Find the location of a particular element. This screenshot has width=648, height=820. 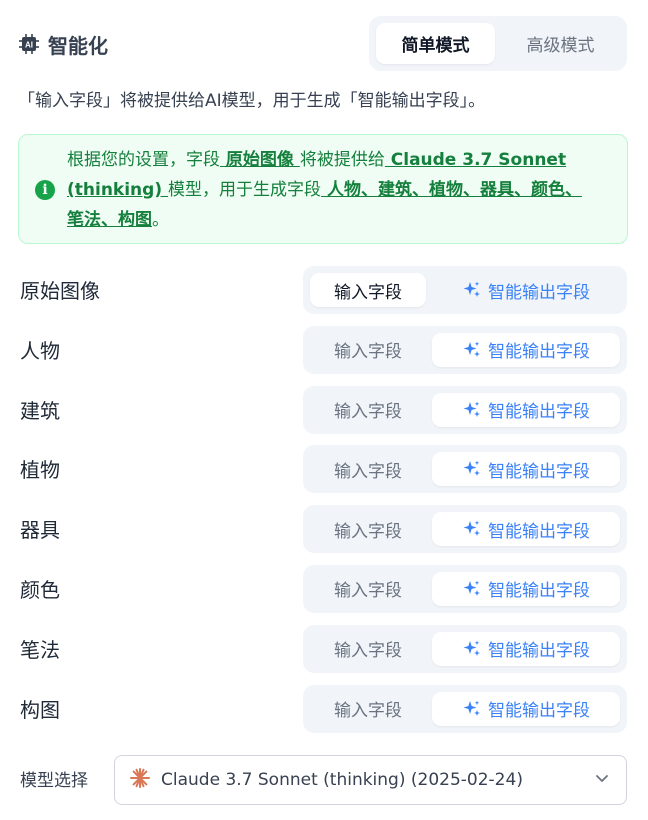

field-row: 笔法 输入字段 智能输出字段 is located at coordinates (324, 654).